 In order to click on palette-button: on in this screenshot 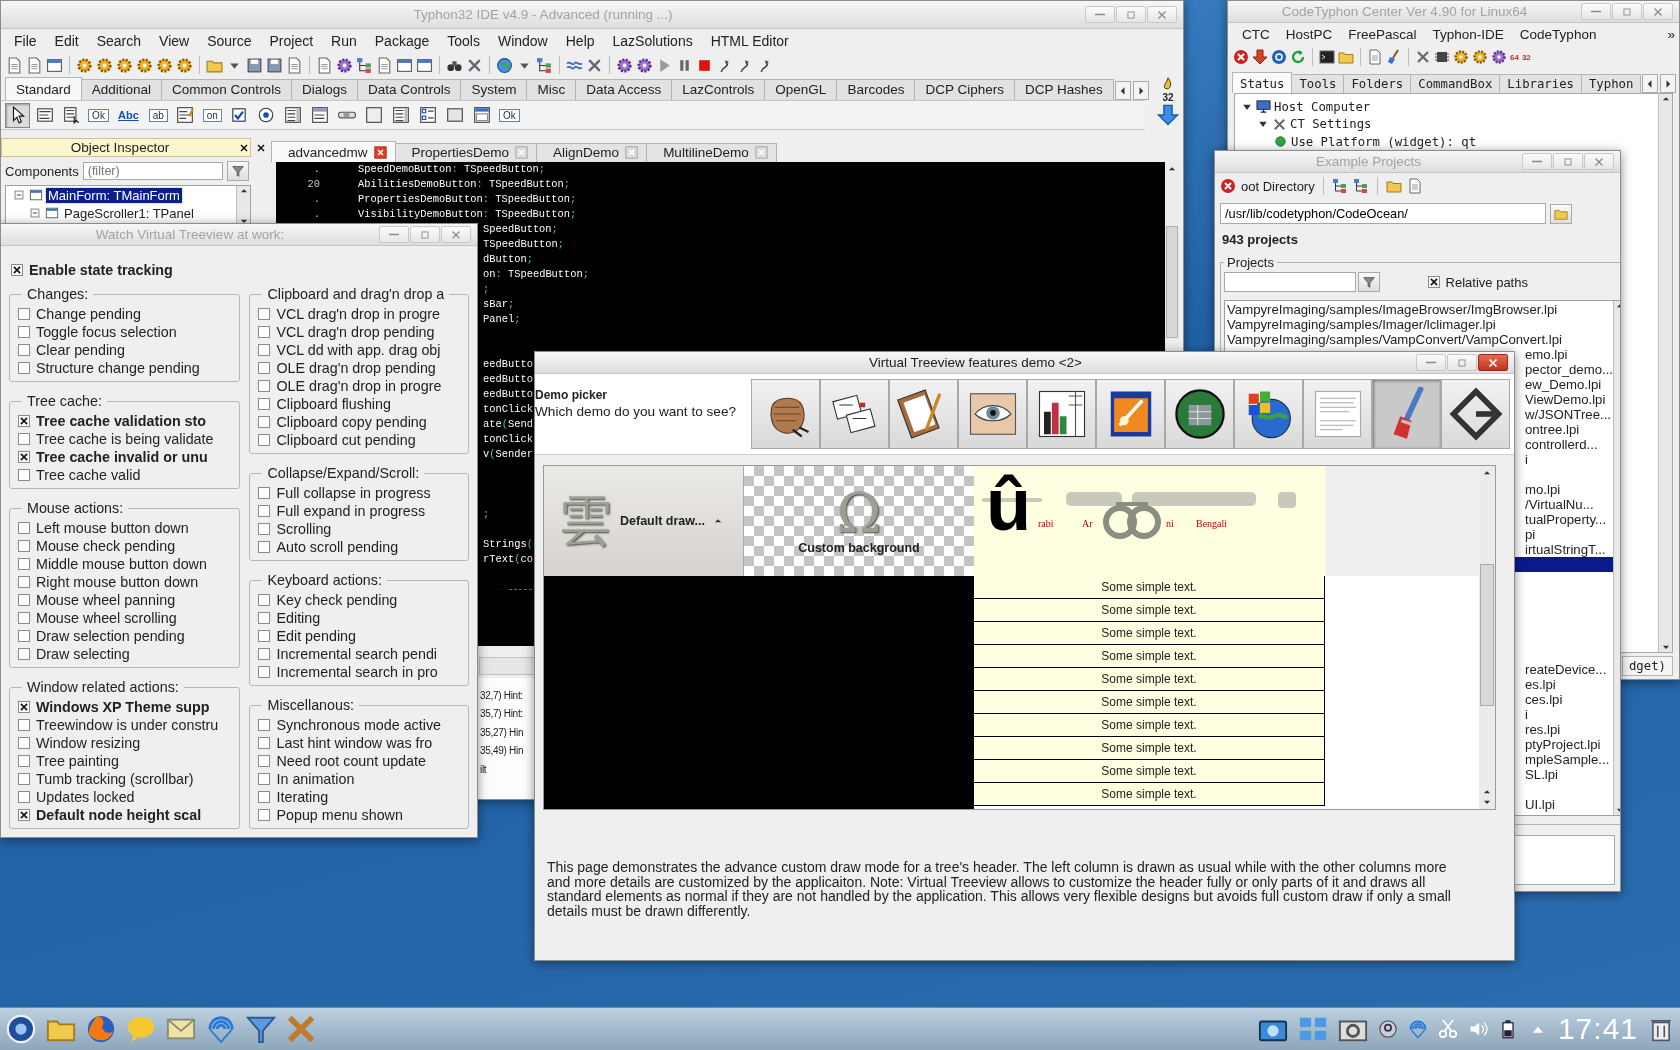, I will do `click(212, 115)`.